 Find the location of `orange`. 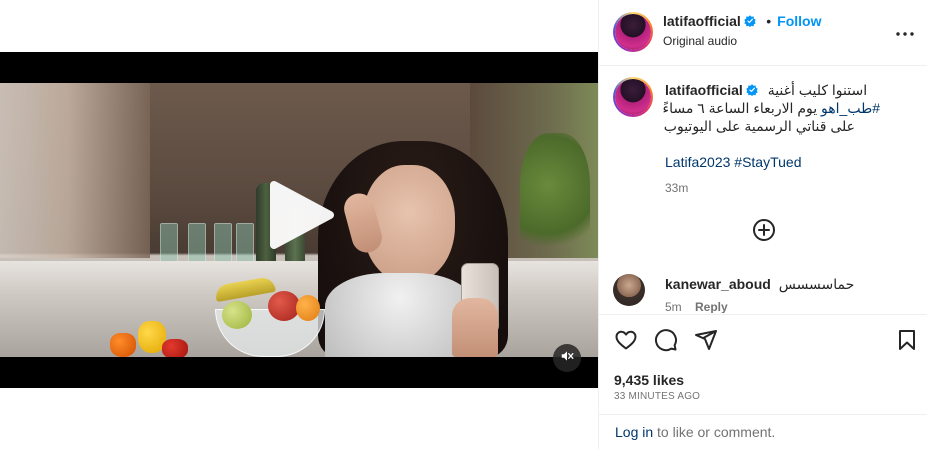

orange is located at coordinates (308, 308).